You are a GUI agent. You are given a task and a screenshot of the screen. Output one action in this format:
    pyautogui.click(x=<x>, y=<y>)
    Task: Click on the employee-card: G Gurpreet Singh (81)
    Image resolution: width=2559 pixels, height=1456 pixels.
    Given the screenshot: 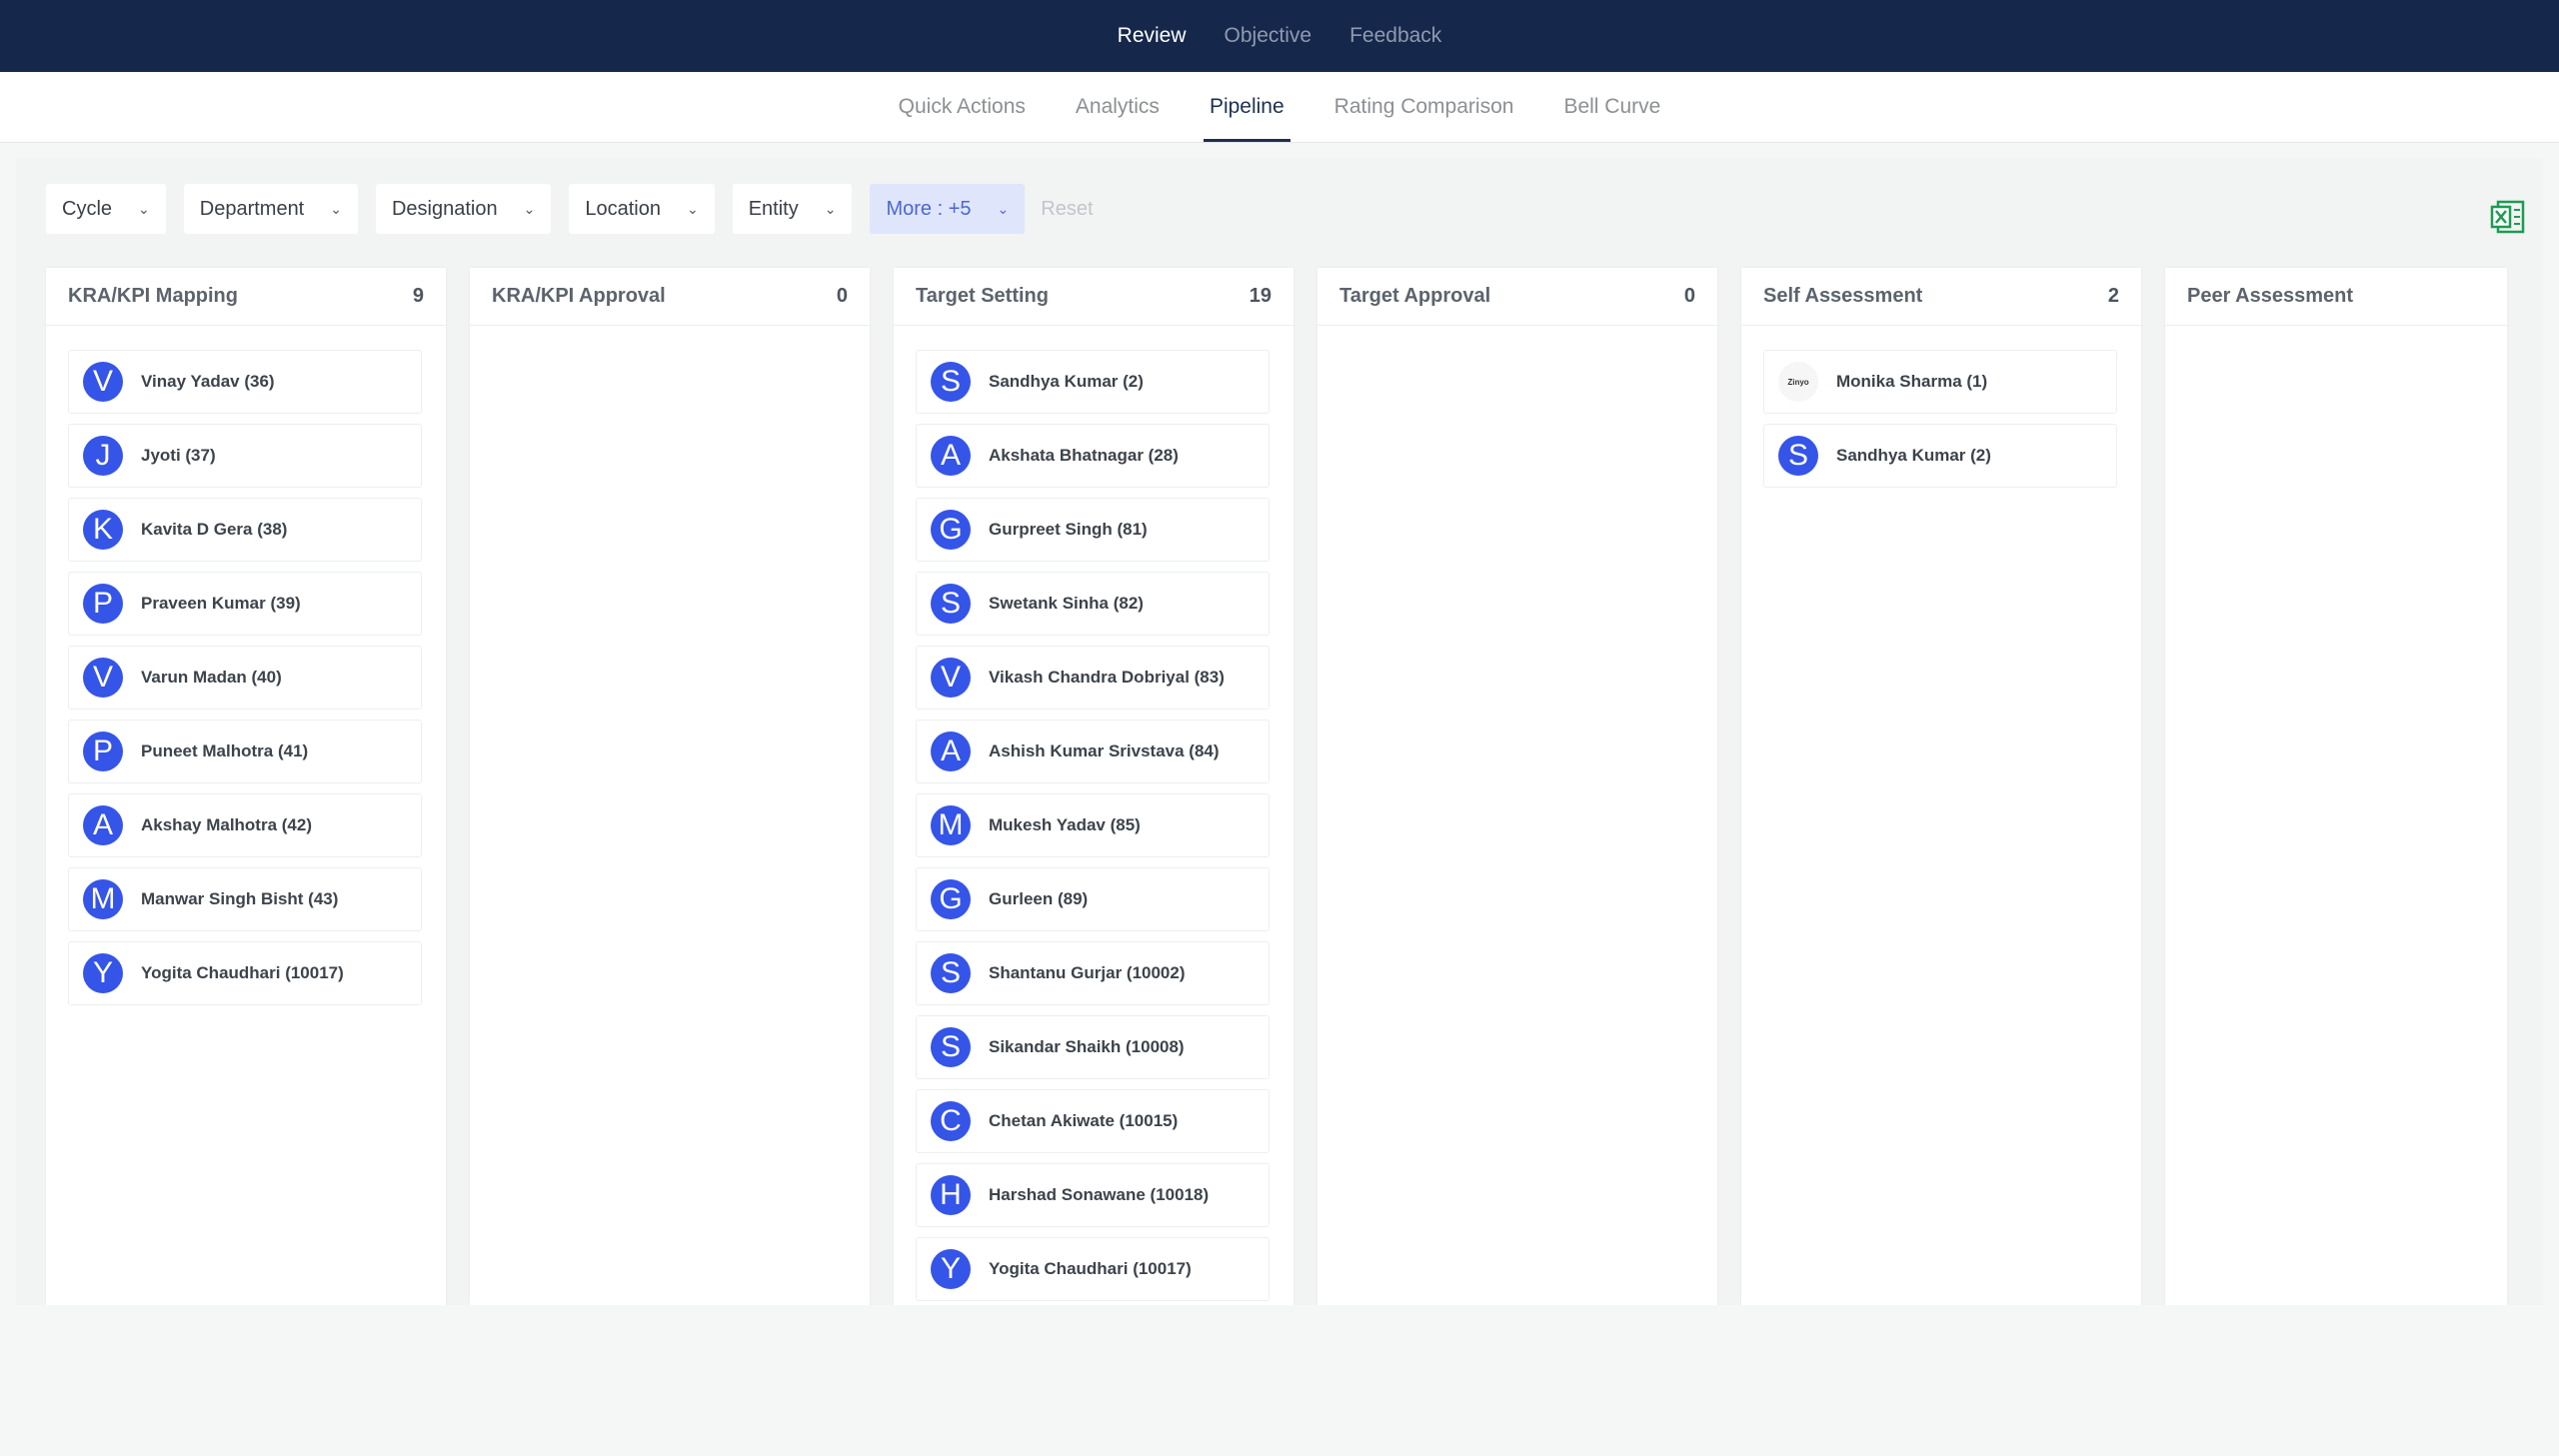 What is the action you would take?
    pyautogui.click(x=1093, y=530)
    